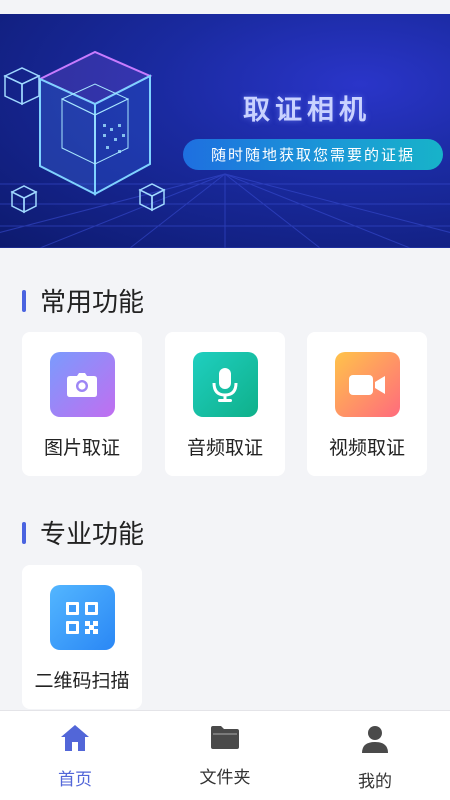  What do you see at coordinates (225, 384) in the screenshot?
I see `microphone-icon` at bounding box center [225, 384].